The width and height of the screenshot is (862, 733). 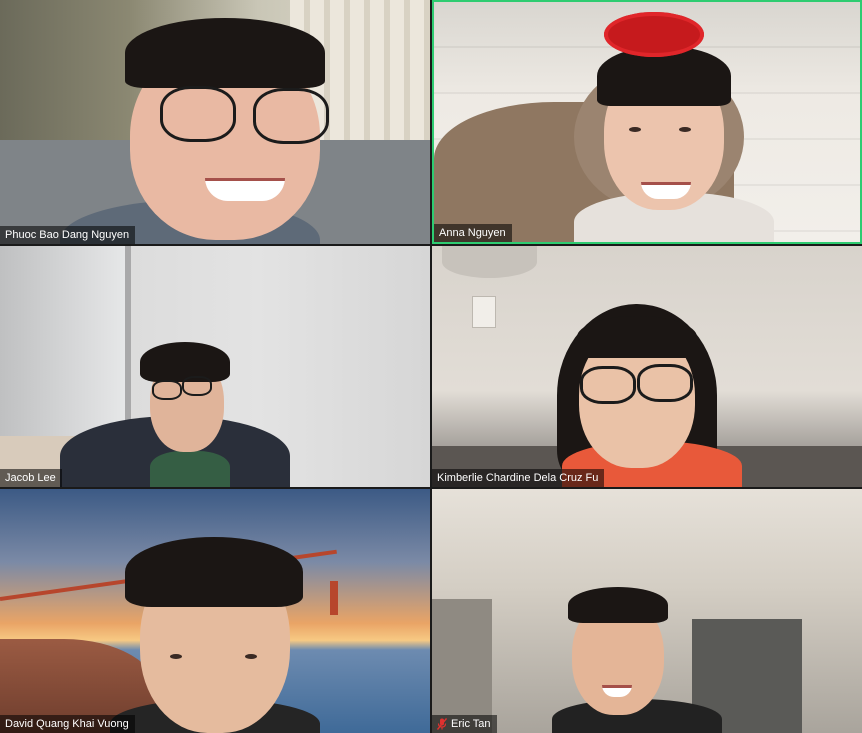 I want to click on participant-name: Phuoc Bao Dang Nguyen, so click(x=67, y=235).